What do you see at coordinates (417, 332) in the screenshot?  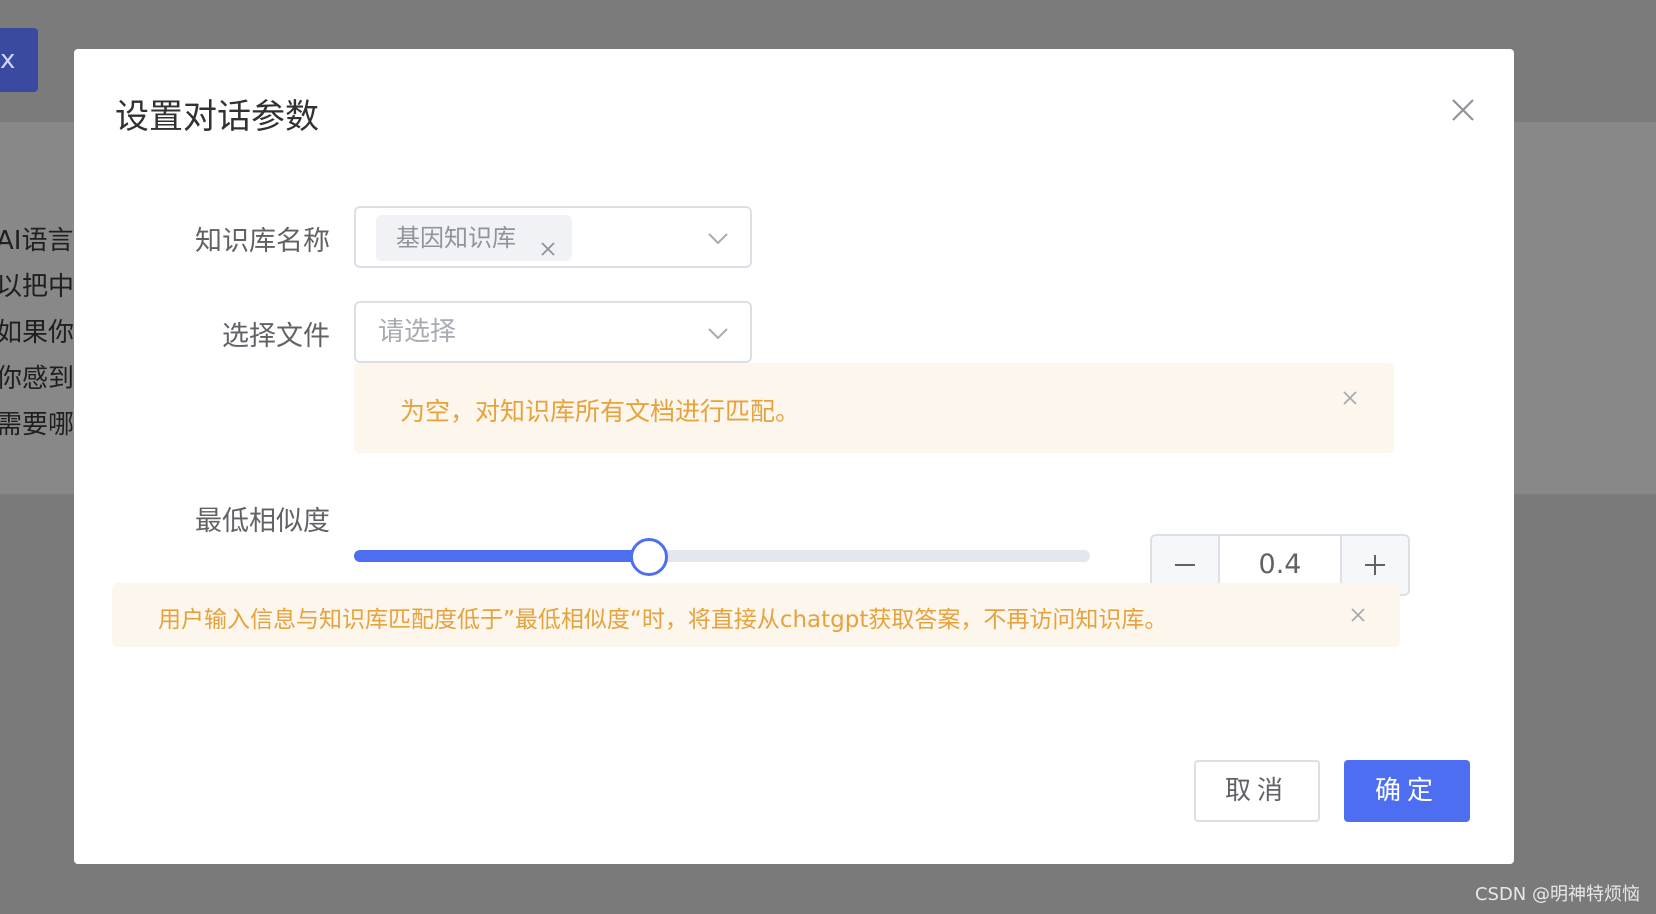 I see `file-select-placeholder: 请选择` at bounding box center [417, 332].